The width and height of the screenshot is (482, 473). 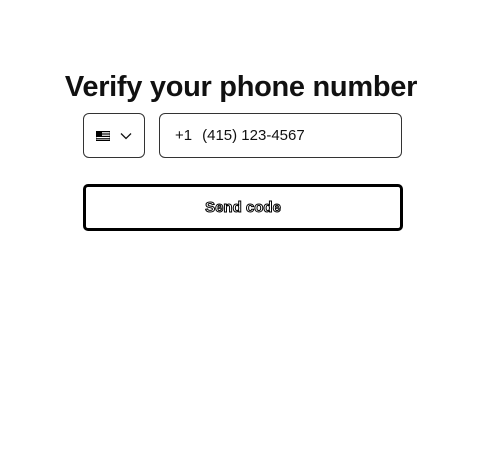 I want to click on send-code-button: Send code, so click(x=243, y=207).